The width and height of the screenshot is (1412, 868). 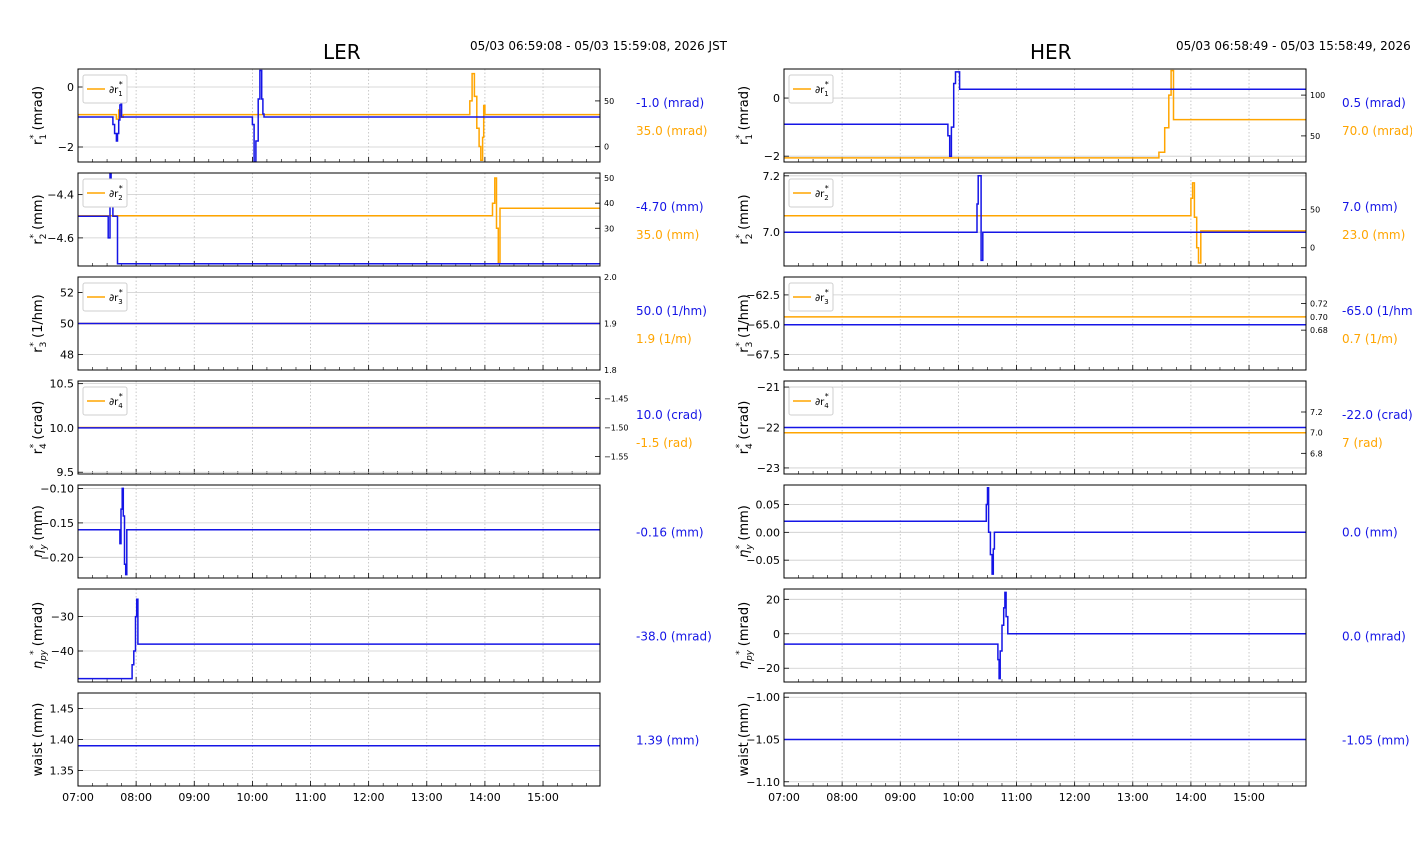 What do you see at coordinates (1376, 741) in the screenshot?
I see `readout-primary: -1.05 (mm)` at bounding box center [1376, 741].